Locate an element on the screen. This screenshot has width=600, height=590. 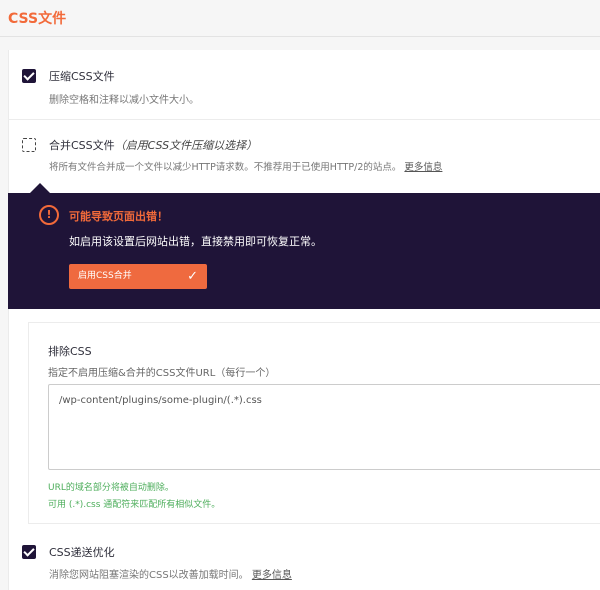
combine-css-checkbox is located at coordinates (29, 145).